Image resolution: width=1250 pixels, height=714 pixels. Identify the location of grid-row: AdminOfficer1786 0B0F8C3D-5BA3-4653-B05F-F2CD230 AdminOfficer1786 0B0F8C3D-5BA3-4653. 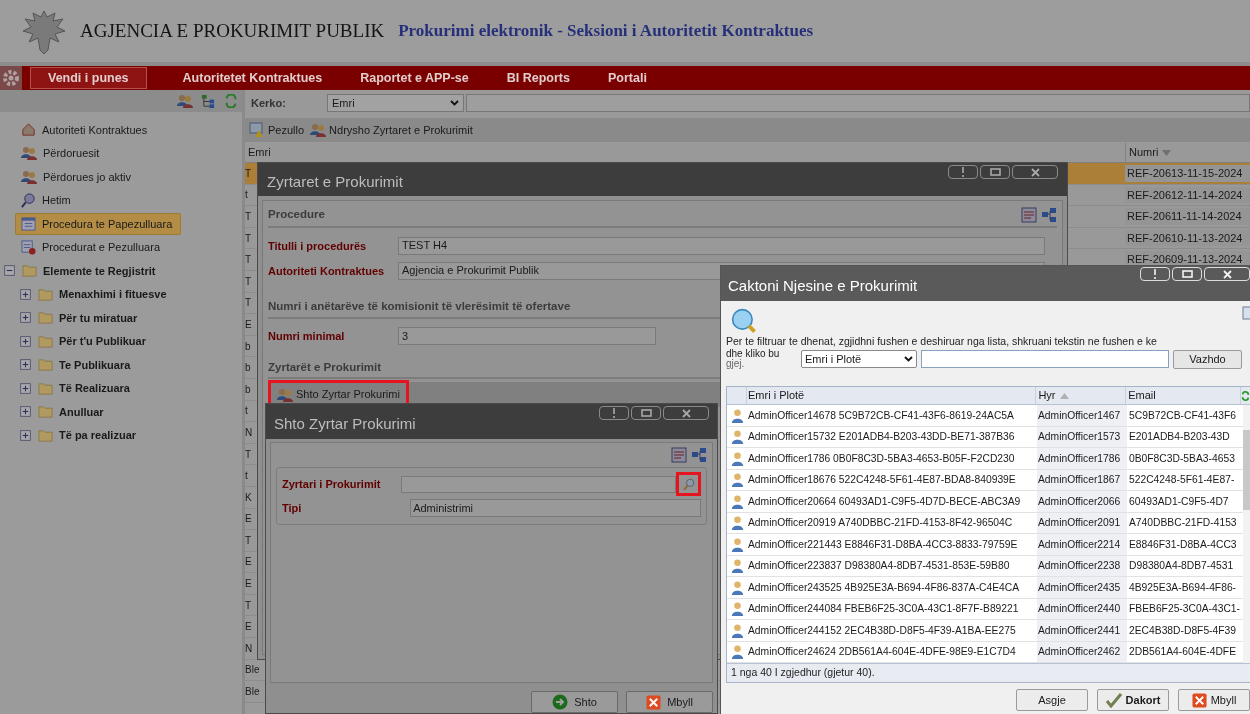
(985, 459).